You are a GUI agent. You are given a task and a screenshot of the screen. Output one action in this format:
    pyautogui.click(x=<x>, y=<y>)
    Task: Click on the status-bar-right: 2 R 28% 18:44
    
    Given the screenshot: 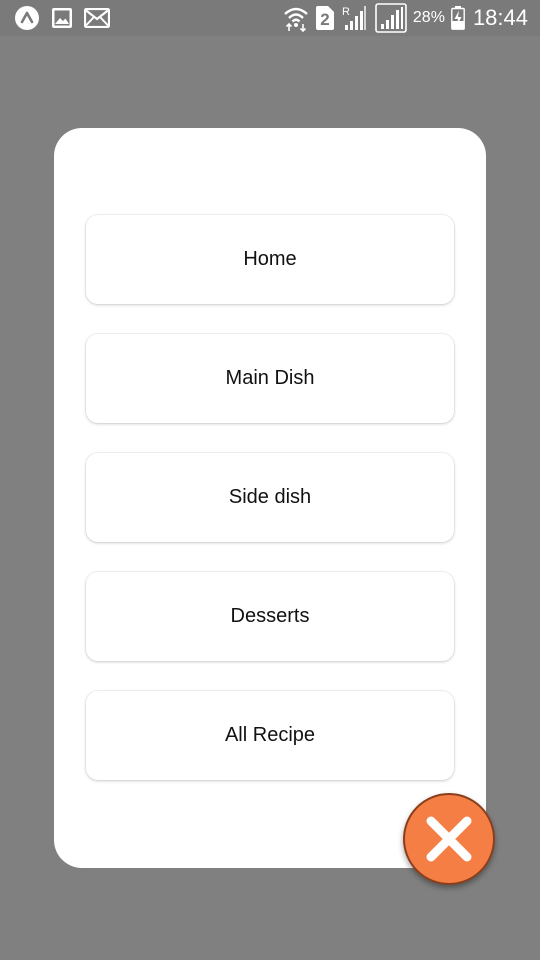 What is the action you would take?
    pyautogui.click(x=405, y=18)
    